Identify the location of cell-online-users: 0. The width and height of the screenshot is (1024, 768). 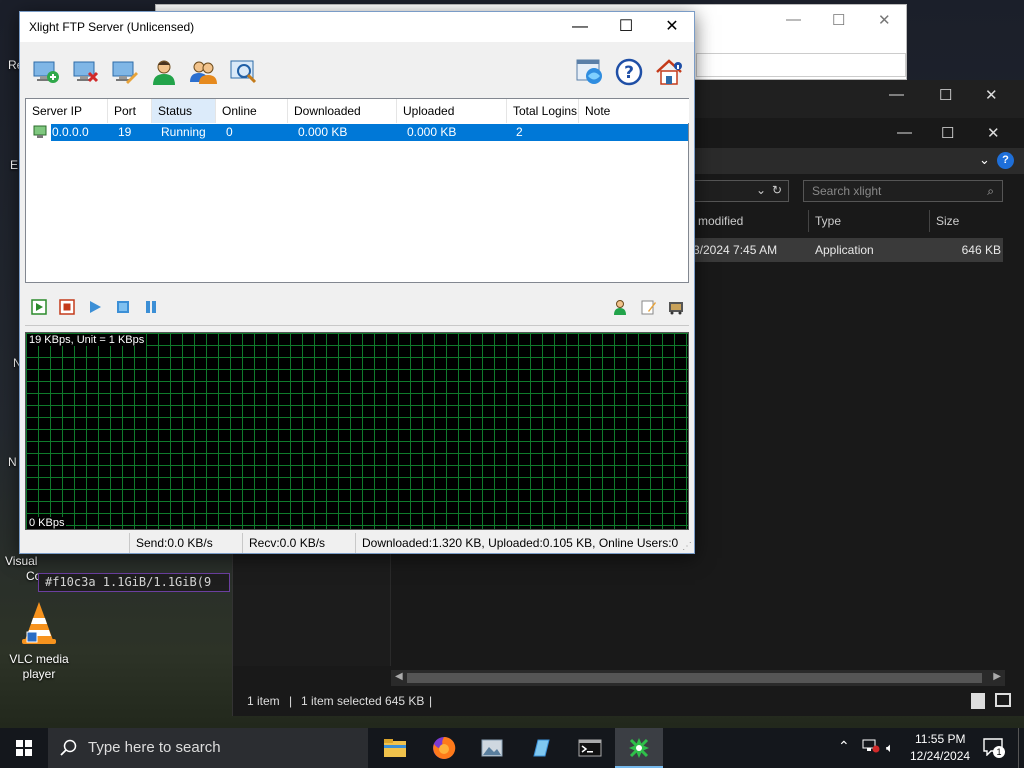
(229, 132).